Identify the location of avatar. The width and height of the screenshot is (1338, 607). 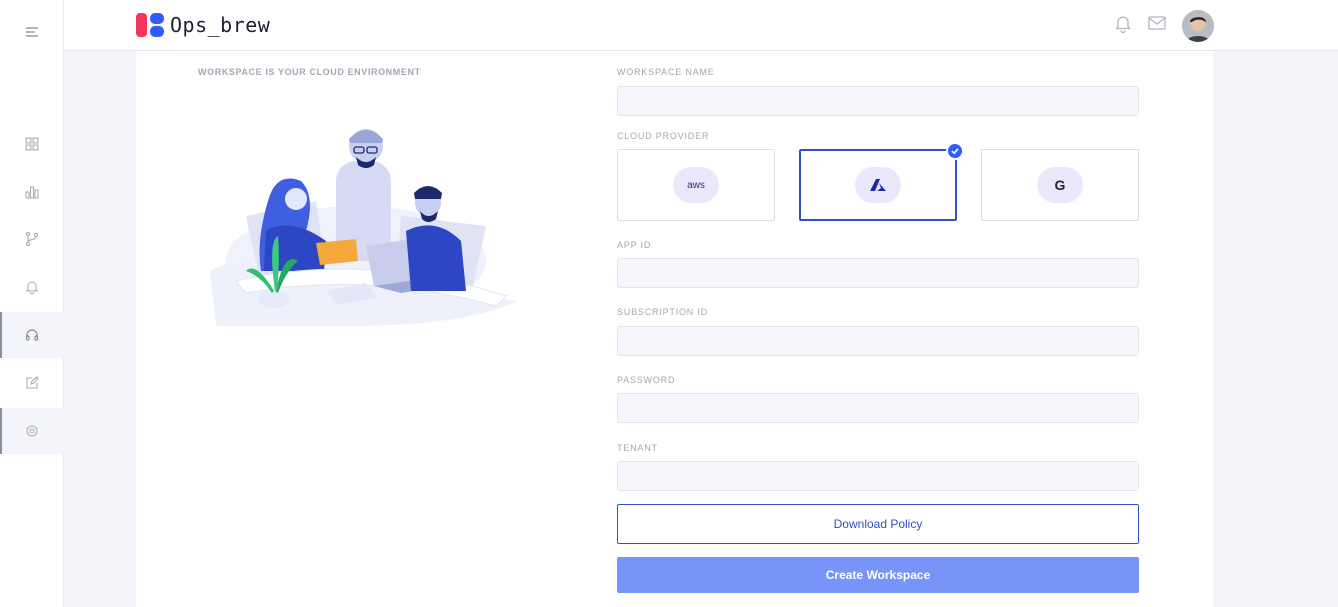
(1198, 26).